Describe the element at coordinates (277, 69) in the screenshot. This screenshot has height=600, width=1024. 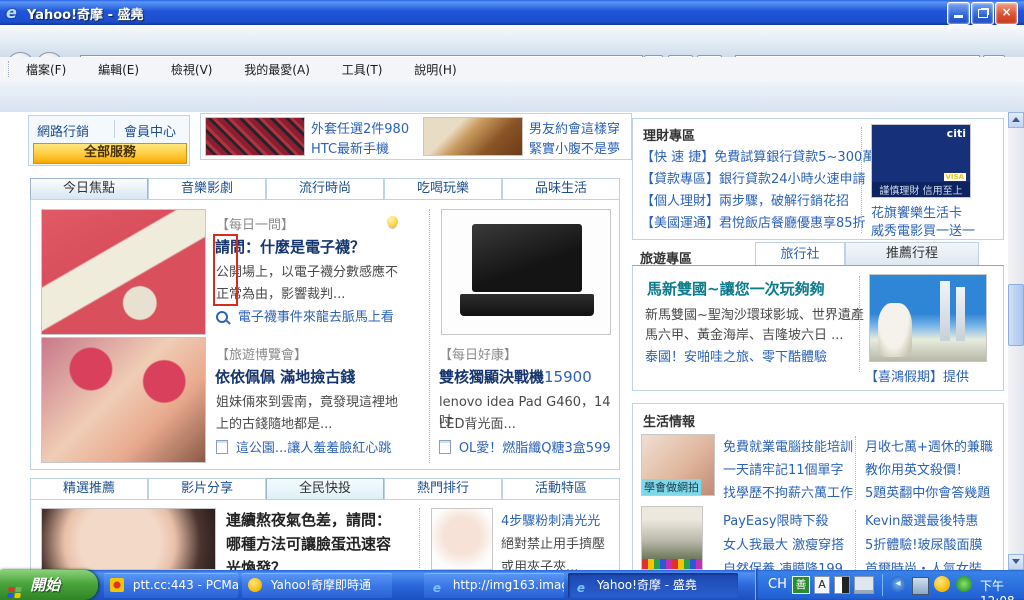
I see `menu-favorites: 我的最愛(A)` at that location.